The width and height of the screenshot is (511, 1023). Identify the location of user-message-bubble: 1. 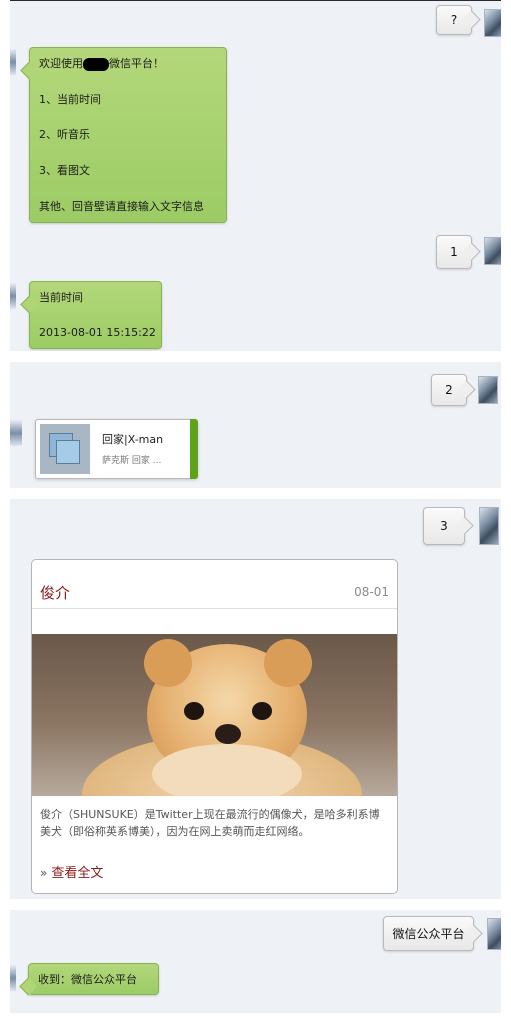
(454, 252).